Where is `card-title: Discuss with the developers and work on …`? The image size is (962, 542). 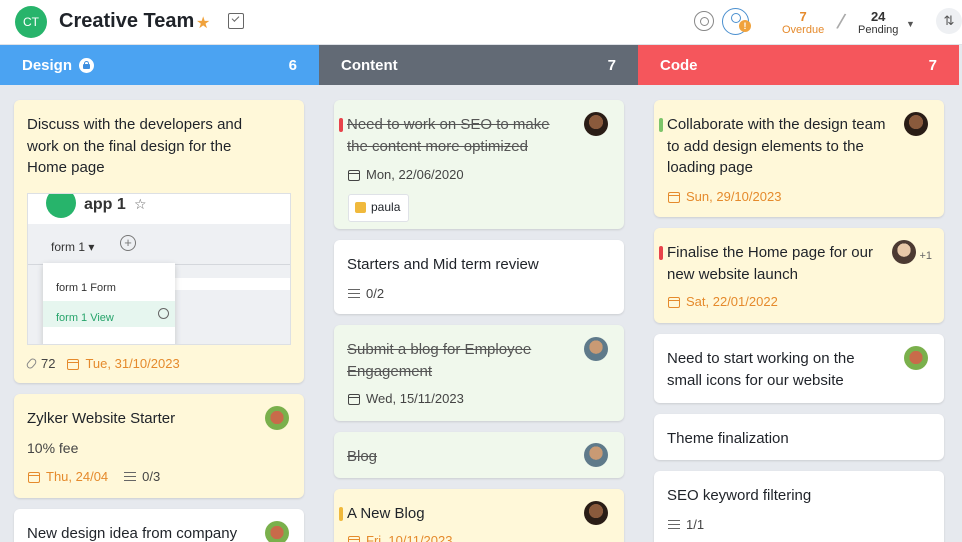
card-title: Discuss with the developers and work on … is located at coordinates (135, 146).